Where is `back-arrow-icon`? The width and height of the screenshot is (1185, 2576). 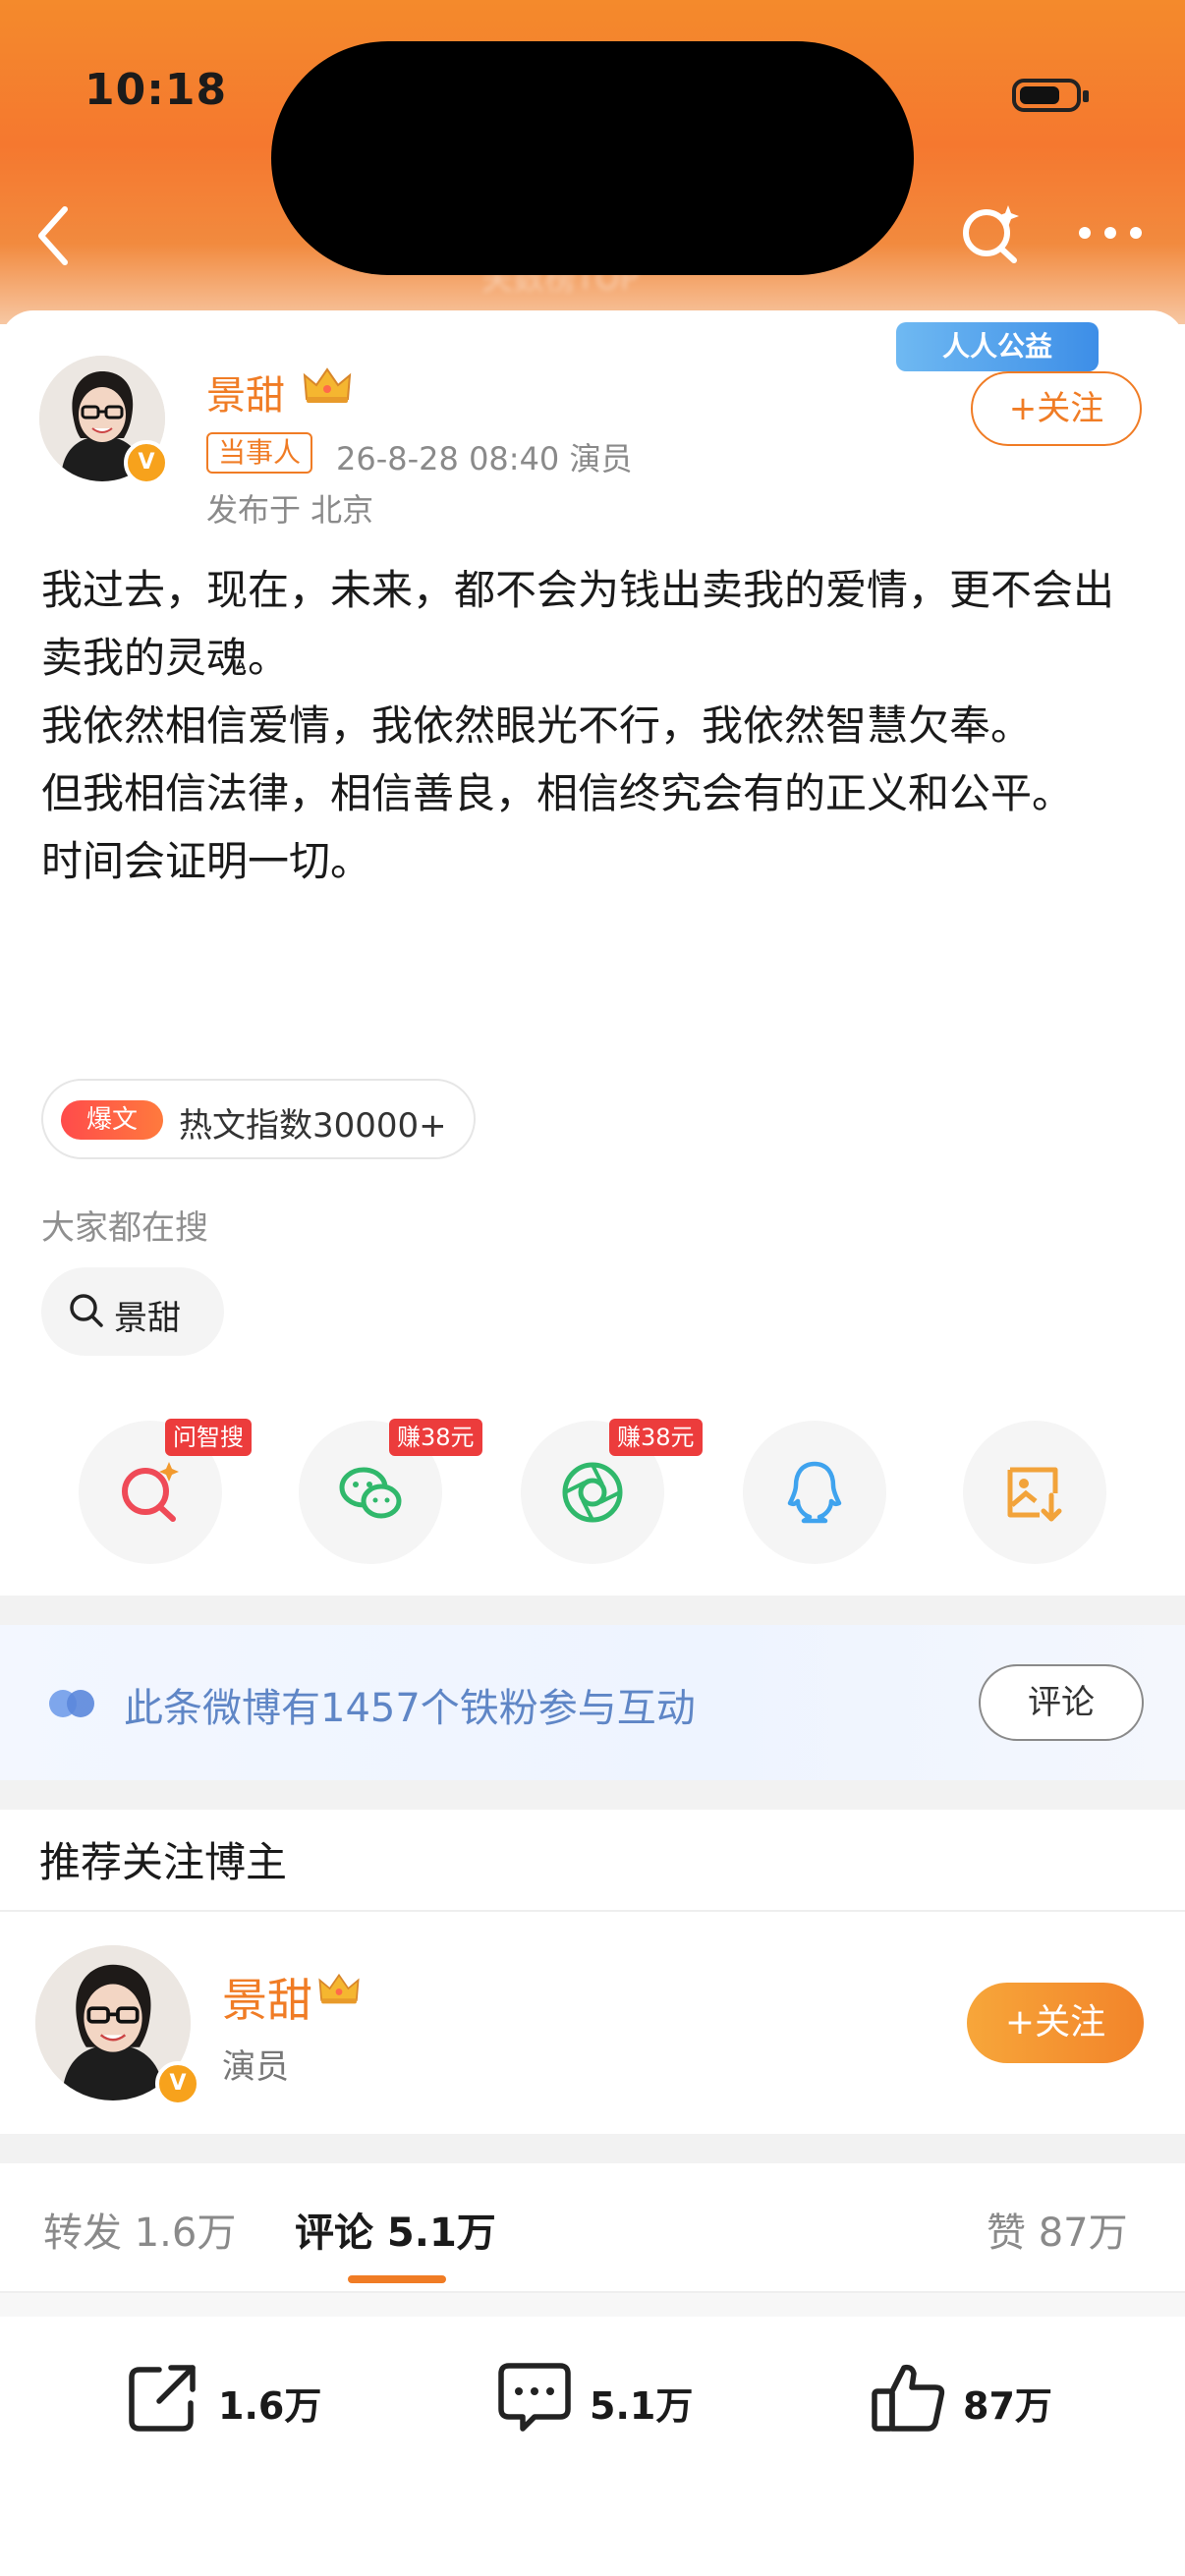
back-arrow-icon is located at coordinates (53, 235).